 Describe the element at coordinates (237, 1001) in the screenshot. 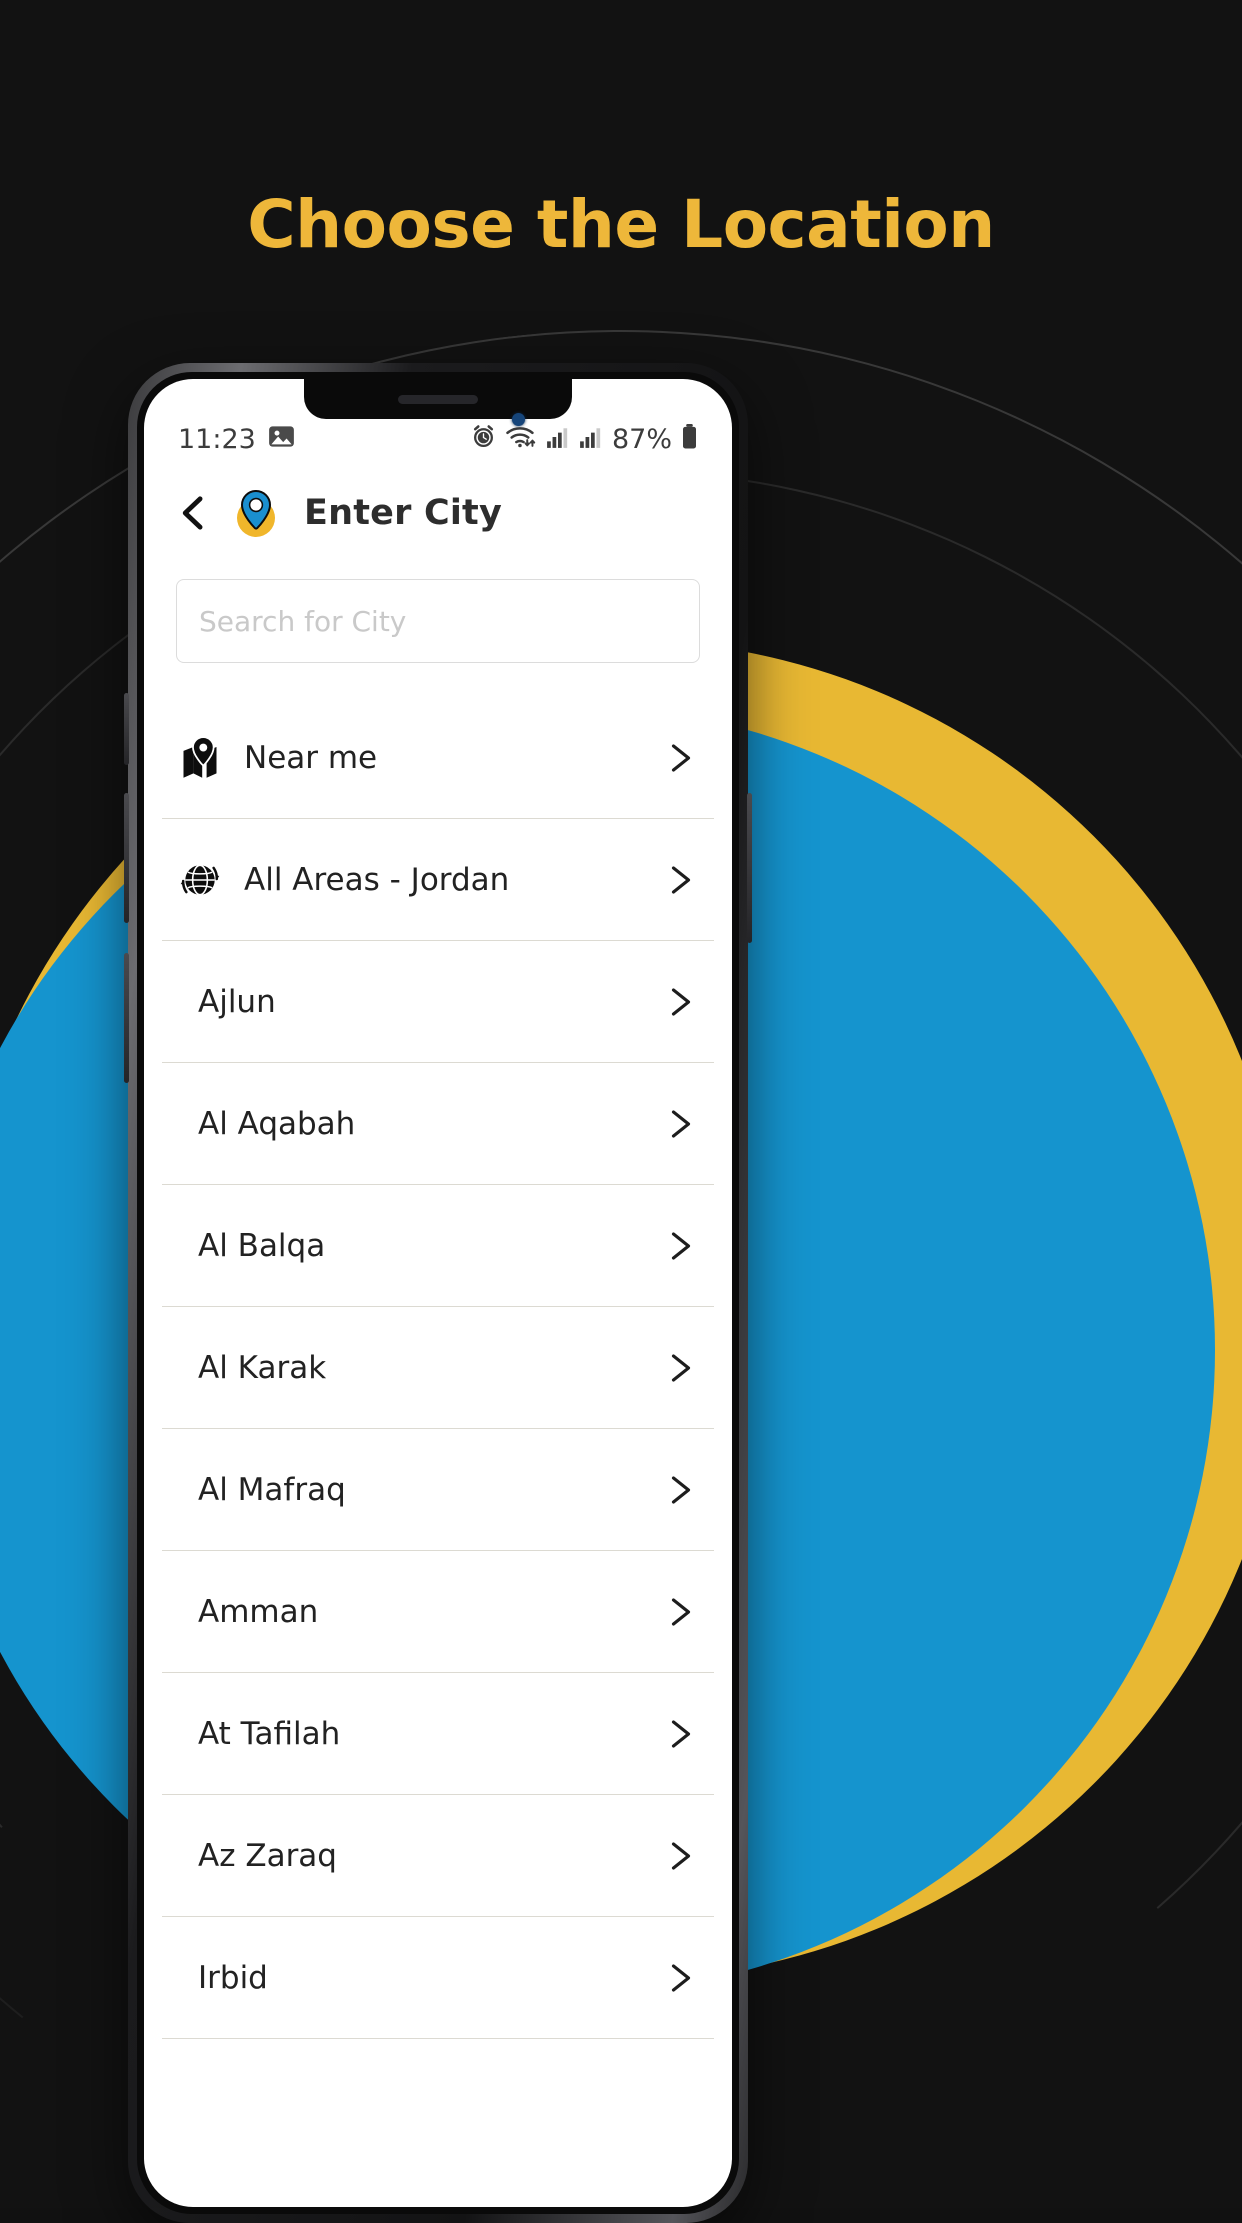

I see `list-item-label: Ajlun` at that location.